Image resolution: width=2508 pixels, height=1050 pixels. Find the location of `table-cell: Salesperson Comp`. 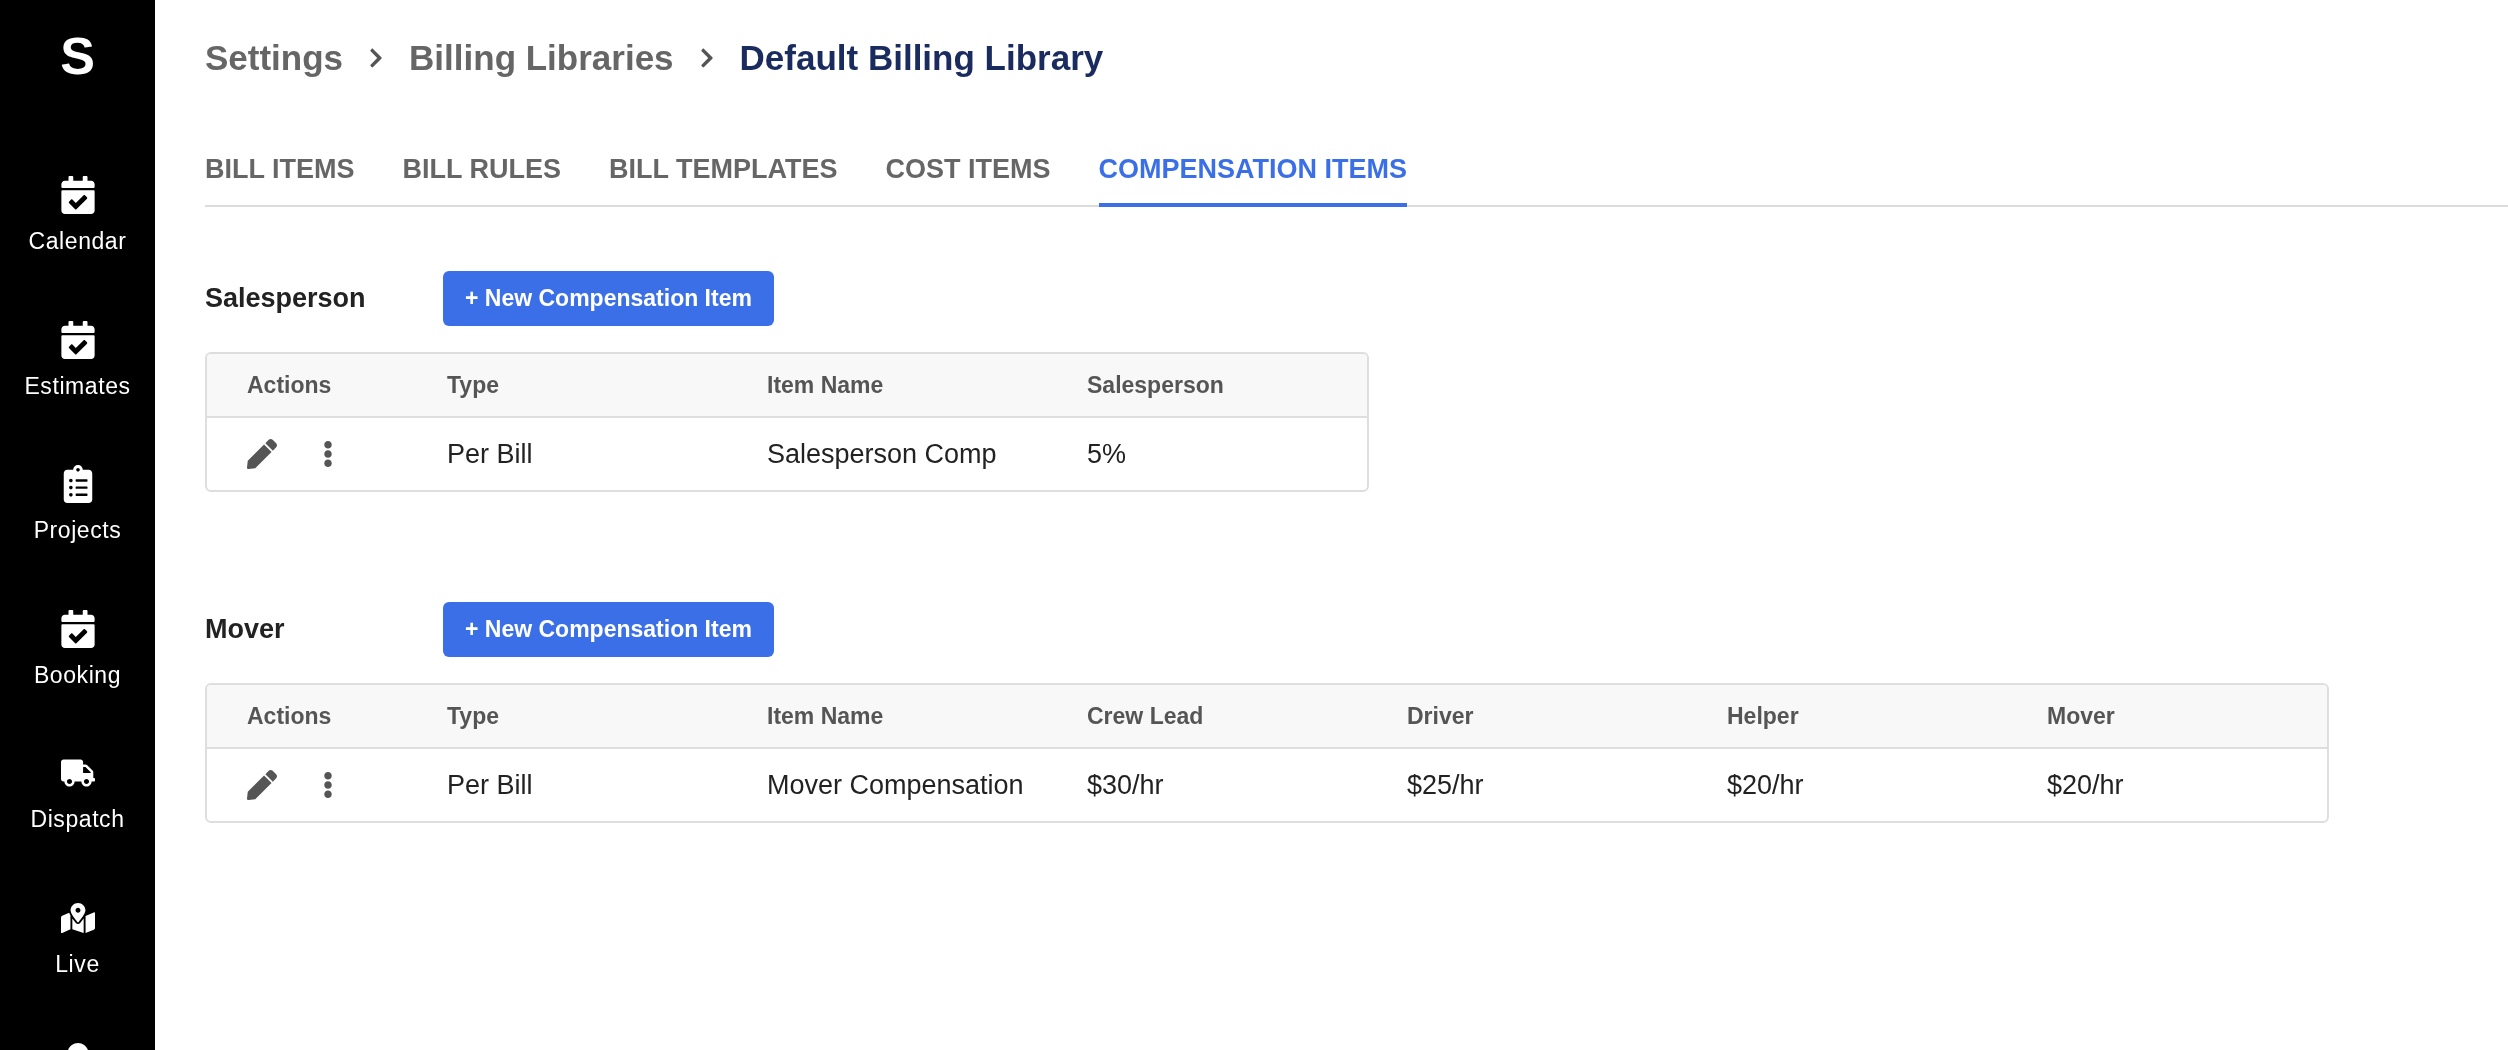

table-cell: Salesperson Comp is located at coordinates (882, 453).